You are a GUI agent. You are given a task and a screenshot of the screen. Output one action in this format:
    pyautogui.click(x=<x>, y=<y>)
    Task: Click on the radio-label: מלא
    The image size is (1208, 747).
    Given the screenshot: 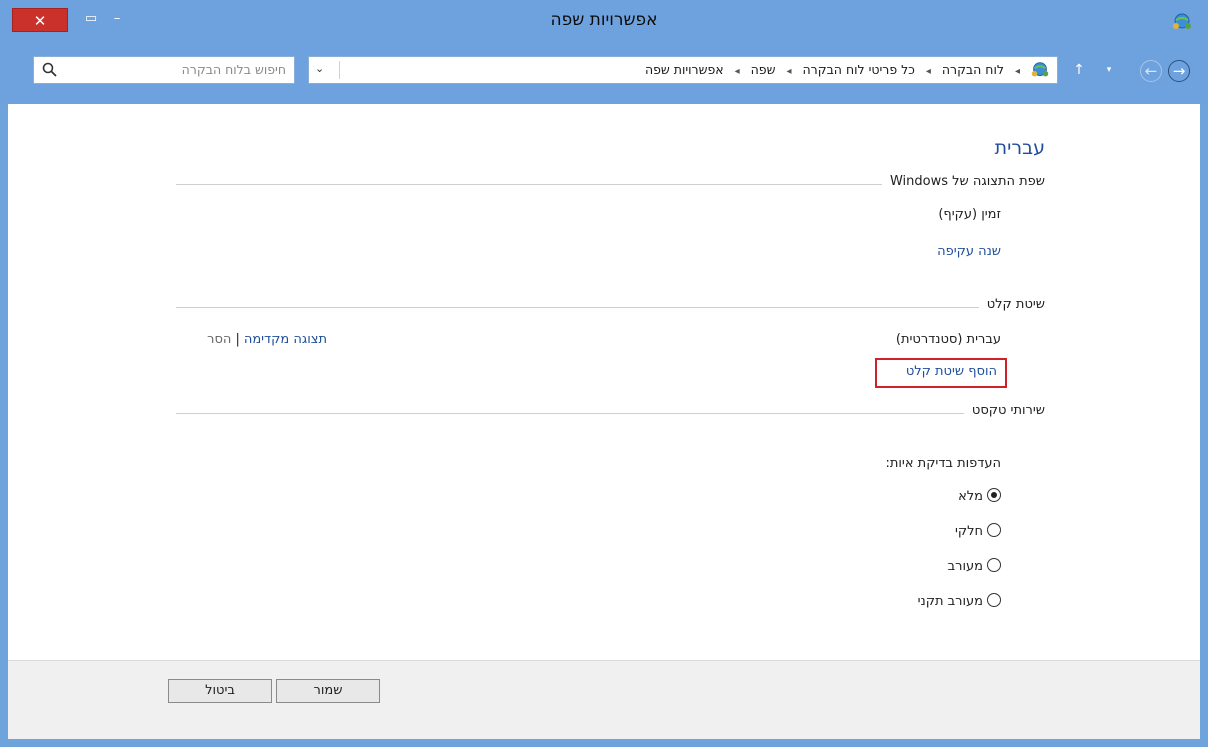 What is the action you would take?
    pyautogui.click(x=970, y=496)
    